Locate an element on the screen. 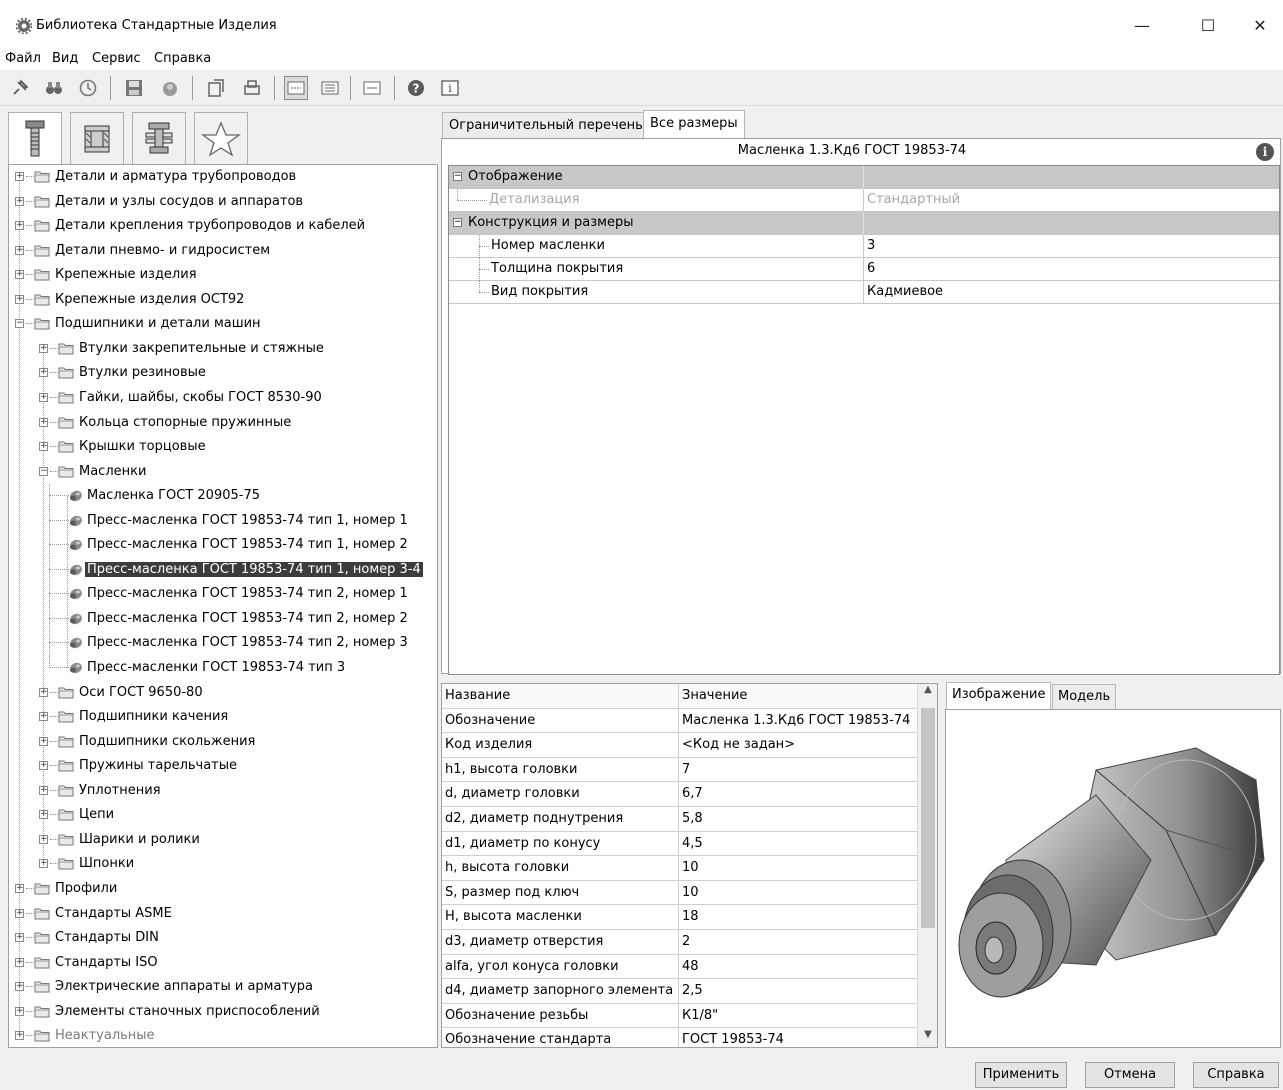 Image resolution: width=1283 pixels, height=1090 pixels. property-value: 6 is located at coordinates (871, 268).